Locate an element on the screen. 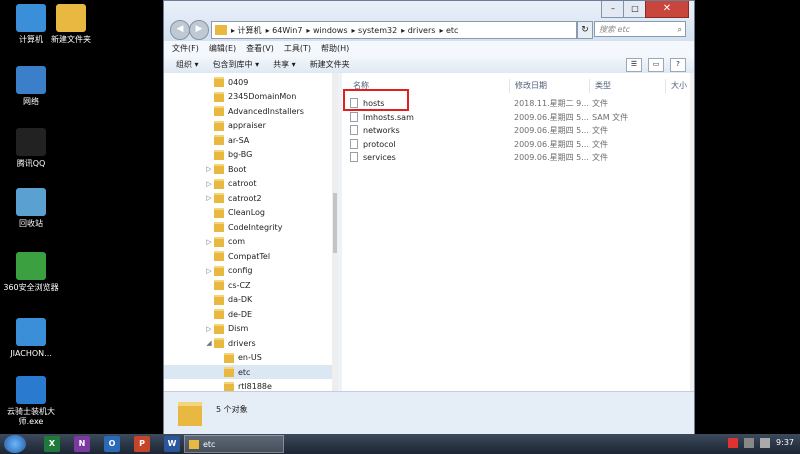 The image size is (800, 454). tree-item: ▷ config is located at coordinates (248, 271).